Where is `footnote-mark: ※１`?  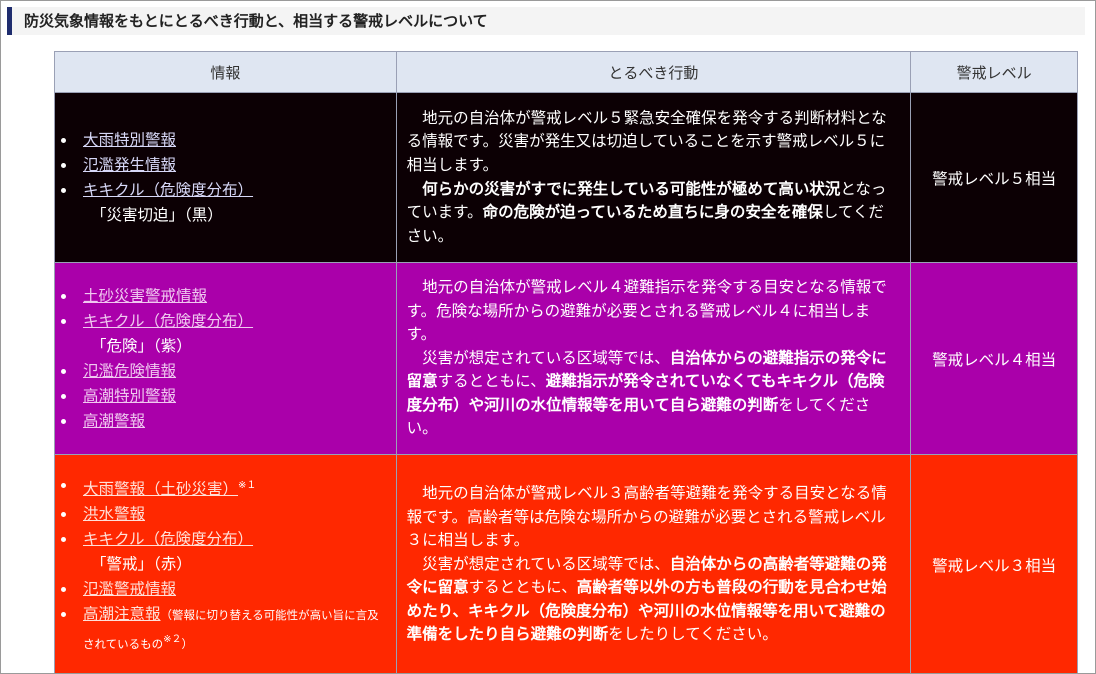
footnote-mark: ※１ is located at coordinates (247, 485).